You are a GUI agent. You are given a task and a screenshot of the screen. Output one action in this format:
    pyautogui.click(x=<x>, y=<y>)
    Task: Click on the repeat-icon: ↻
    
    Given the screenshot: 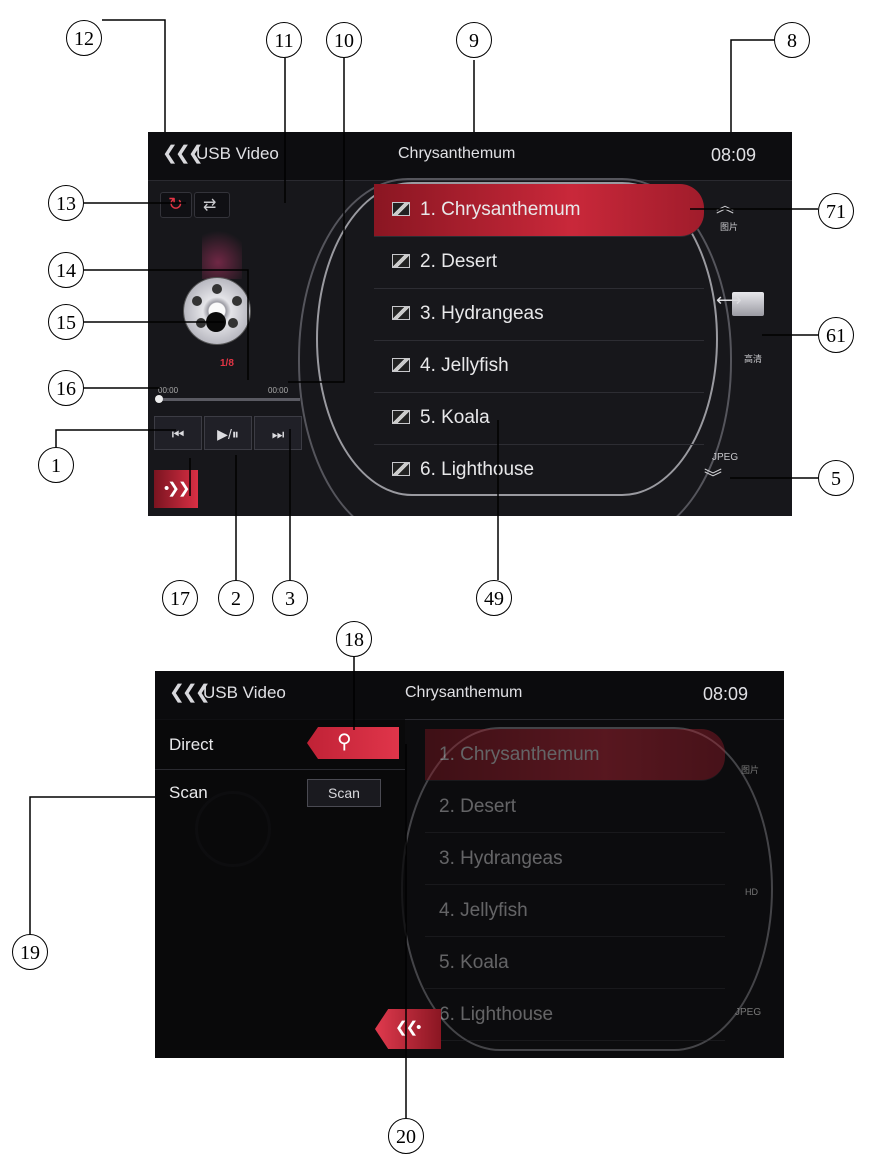 What is the action you would take?
    pyautogui.click(x=176, y=204)
    